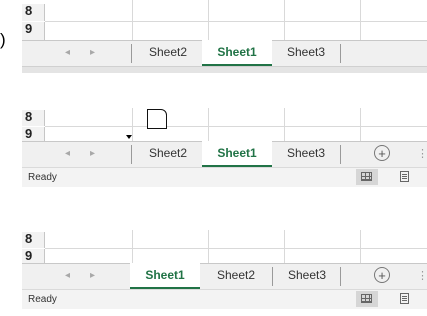 The height and width of the screenshot is (316, 427). I want to click on sheet-tab-bar: ◂ ▸ Sheet2 Sheet1 Sheet3, so click(224, 53).